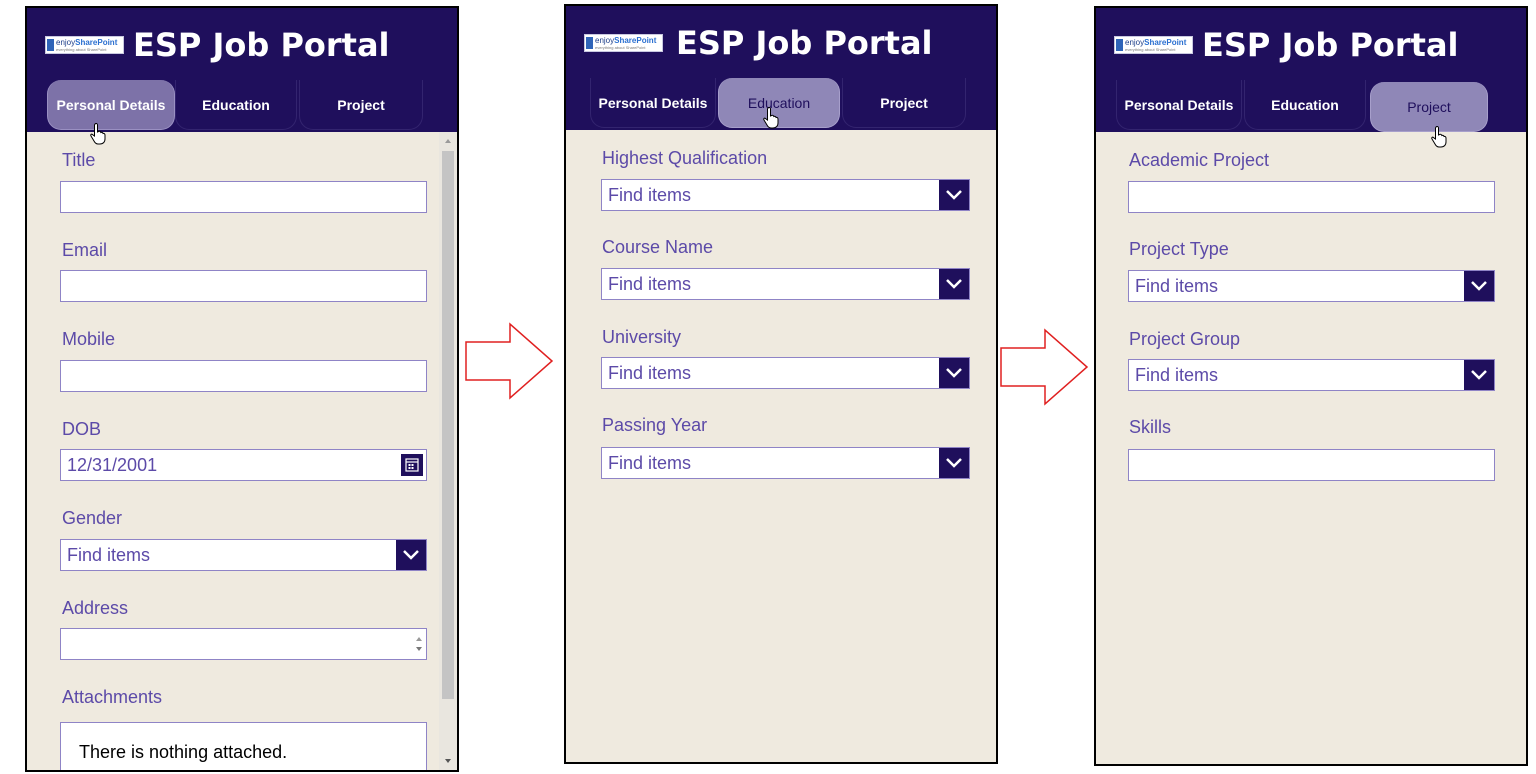 This screenshot has height=774, width=1536. What do you see at coordinates (243, 376) in the screenshot?
I see `mobile-input` at bounding box center [243, 376].